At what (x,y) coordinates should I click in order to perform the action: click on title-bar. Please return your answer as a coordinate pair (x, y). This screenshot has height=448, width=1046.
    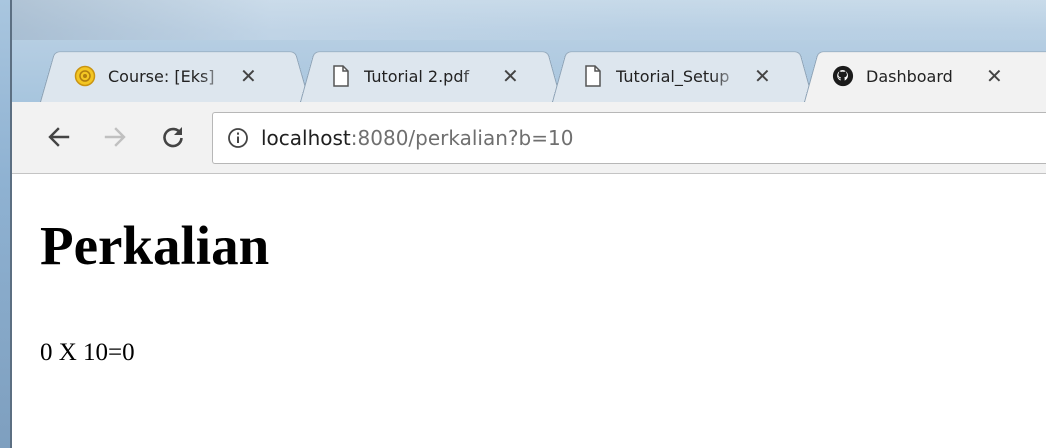
    Looking at the image, I should click on (529, 20).